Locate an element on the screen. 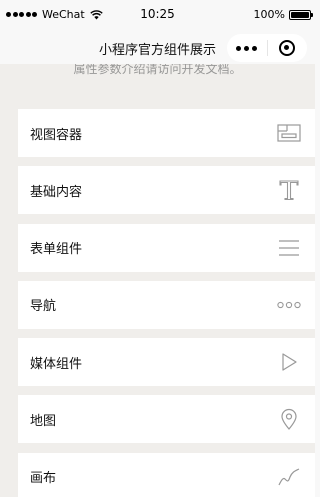 The image size is (320, 497). menu-item-view-container: 视图容器 is located at coordinates (166, 133).